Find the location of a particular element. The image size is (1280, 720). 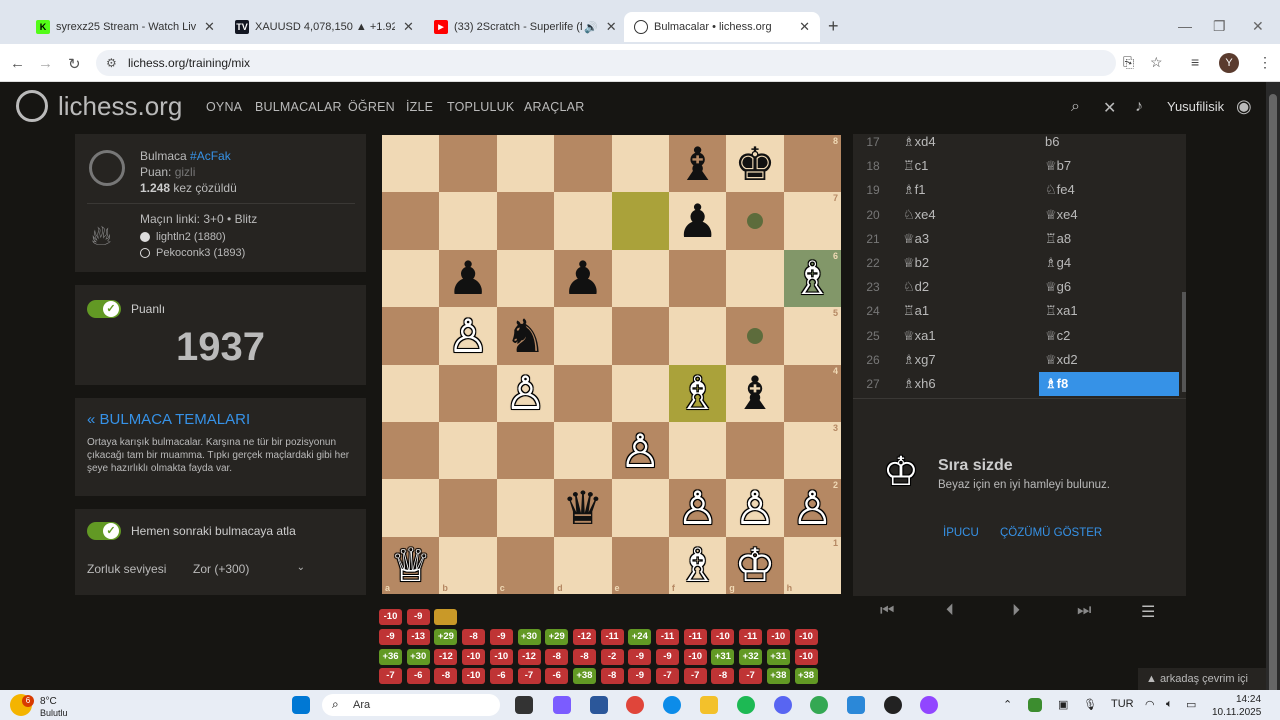

board-square-e7 is located at coordinates (640, 221).